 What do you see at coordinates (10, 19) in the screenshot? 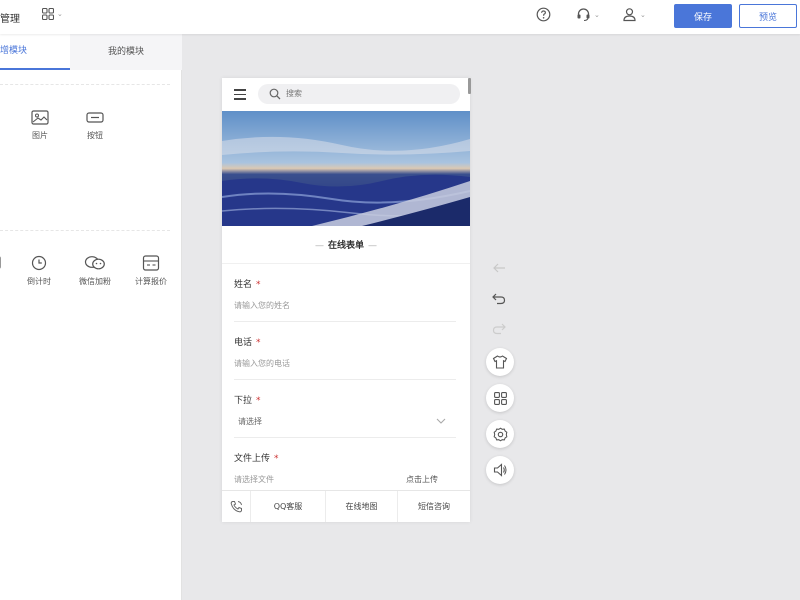
I see `page-title: 管理` at bounding box center [10, 19].